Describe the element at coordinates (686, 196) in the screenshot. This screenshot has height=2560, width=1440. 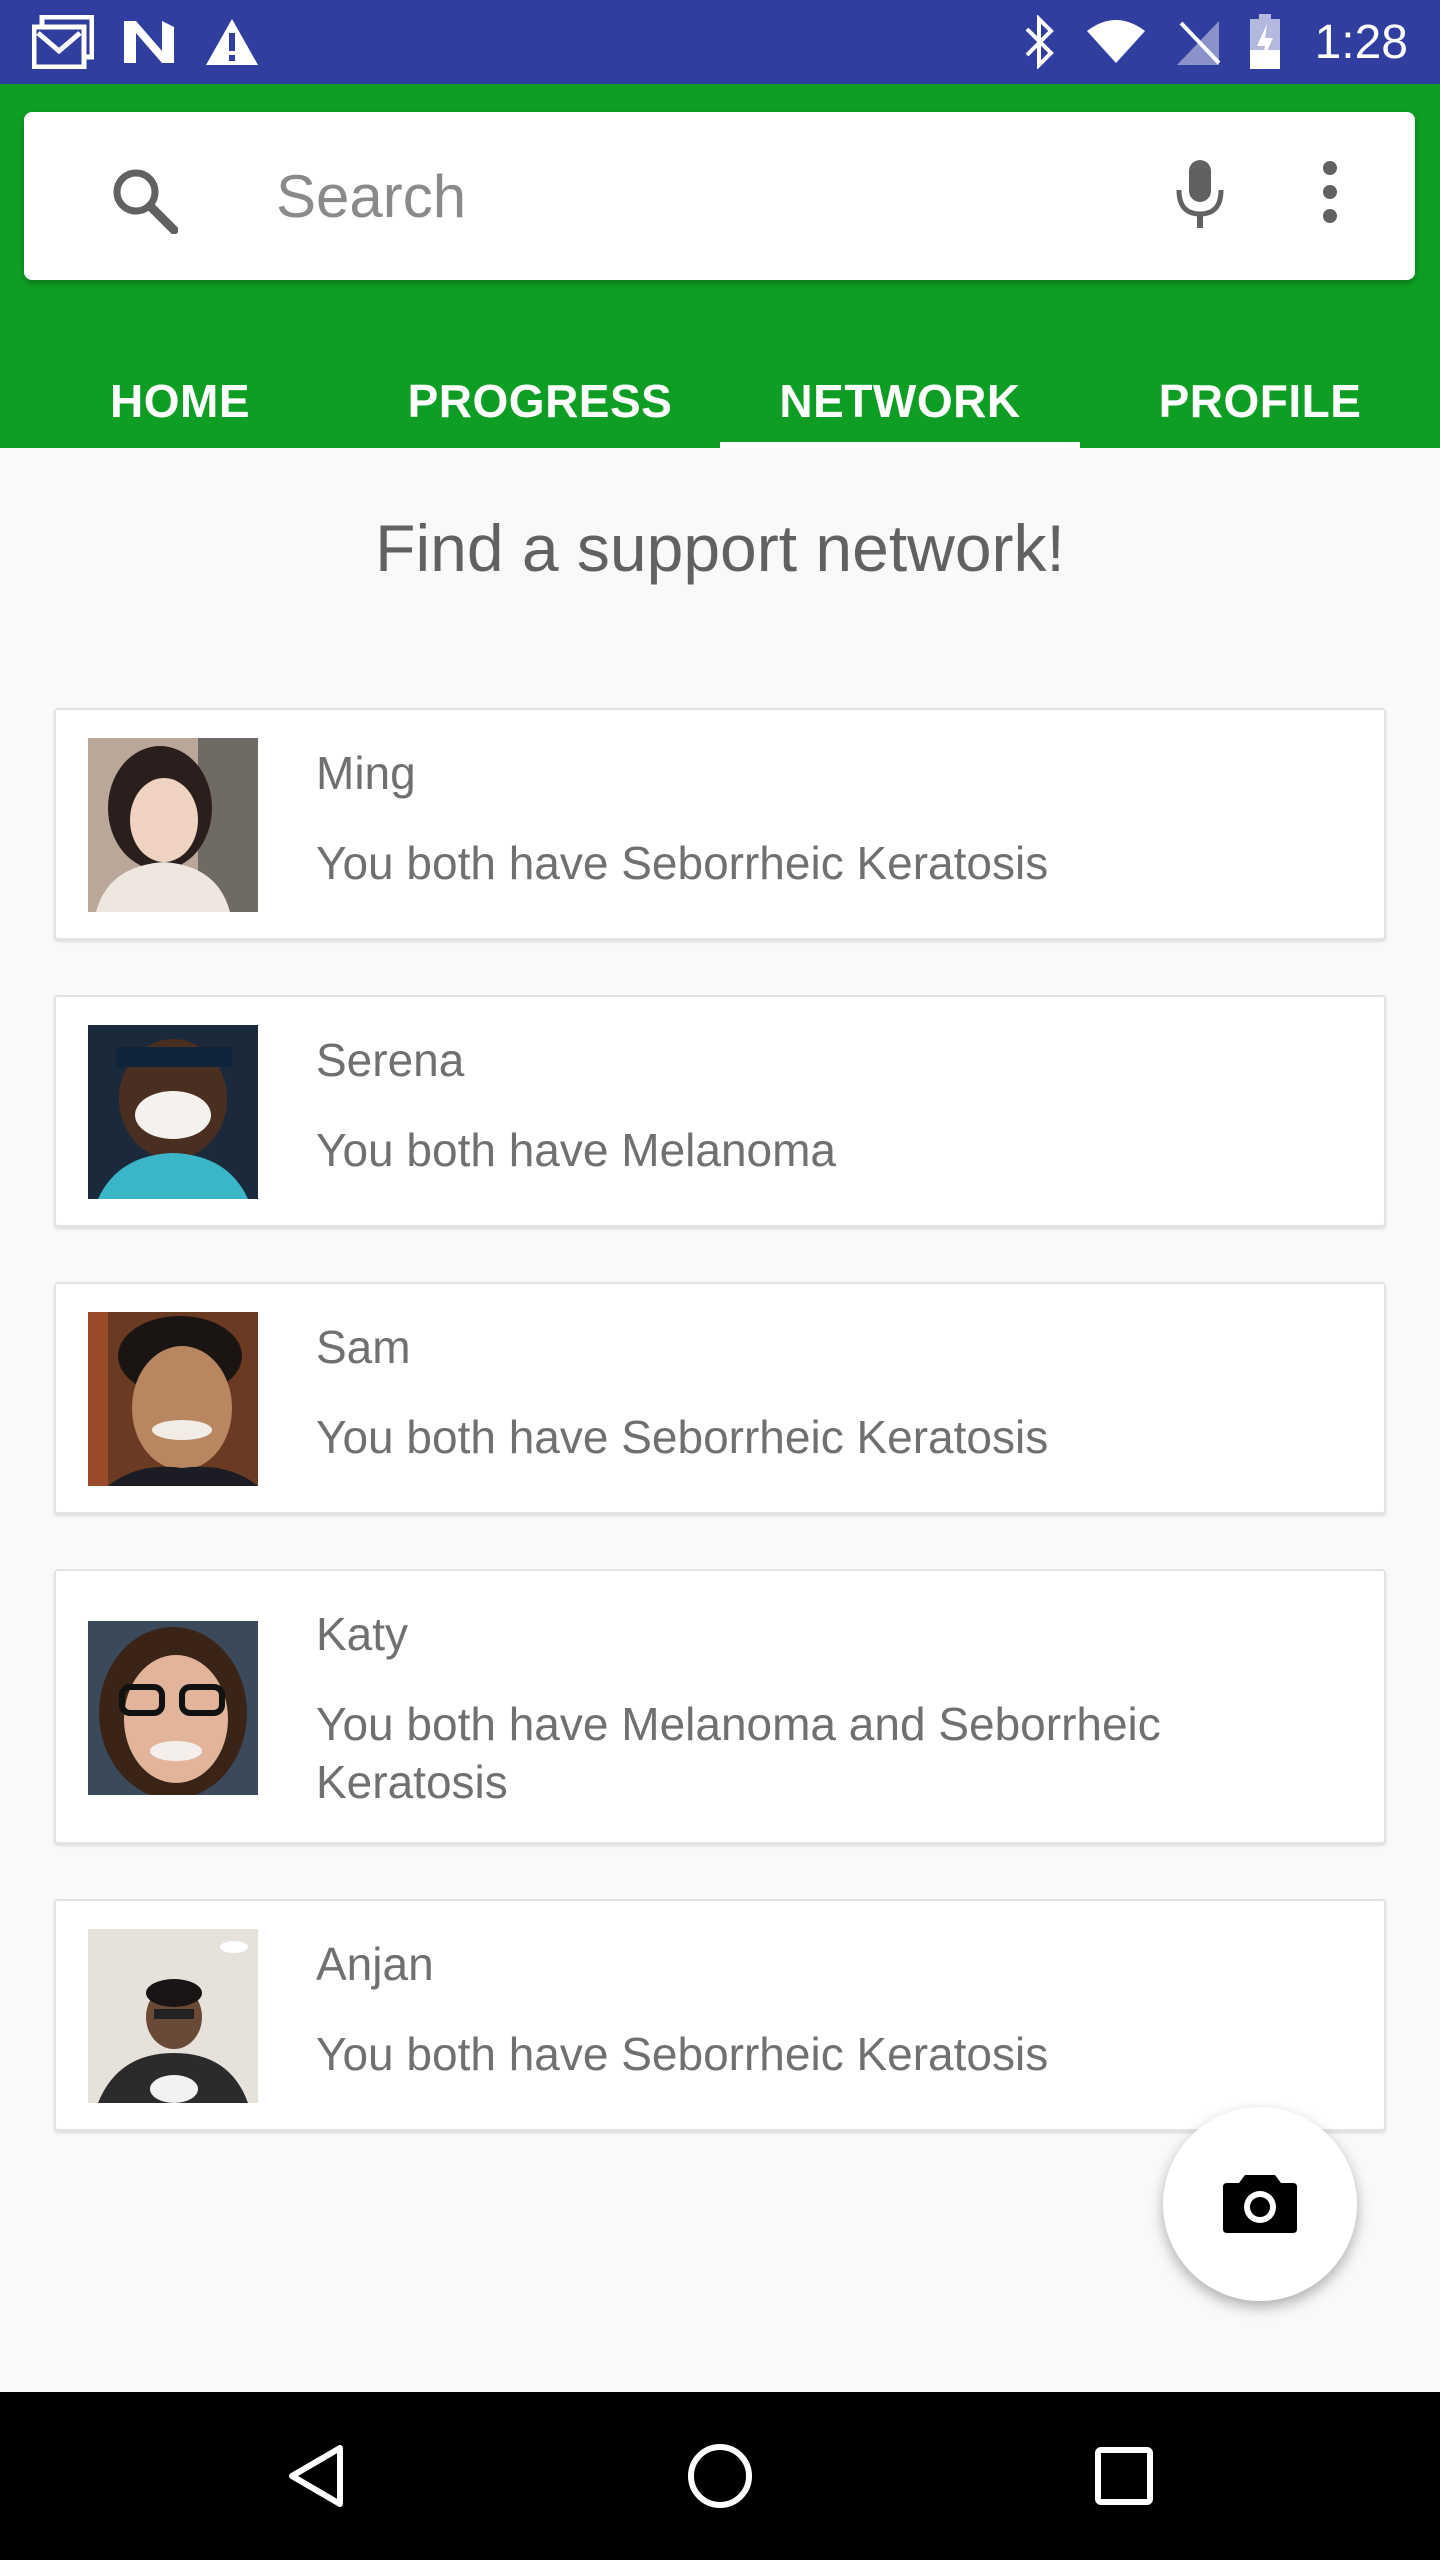
I see `search-input` at that location.